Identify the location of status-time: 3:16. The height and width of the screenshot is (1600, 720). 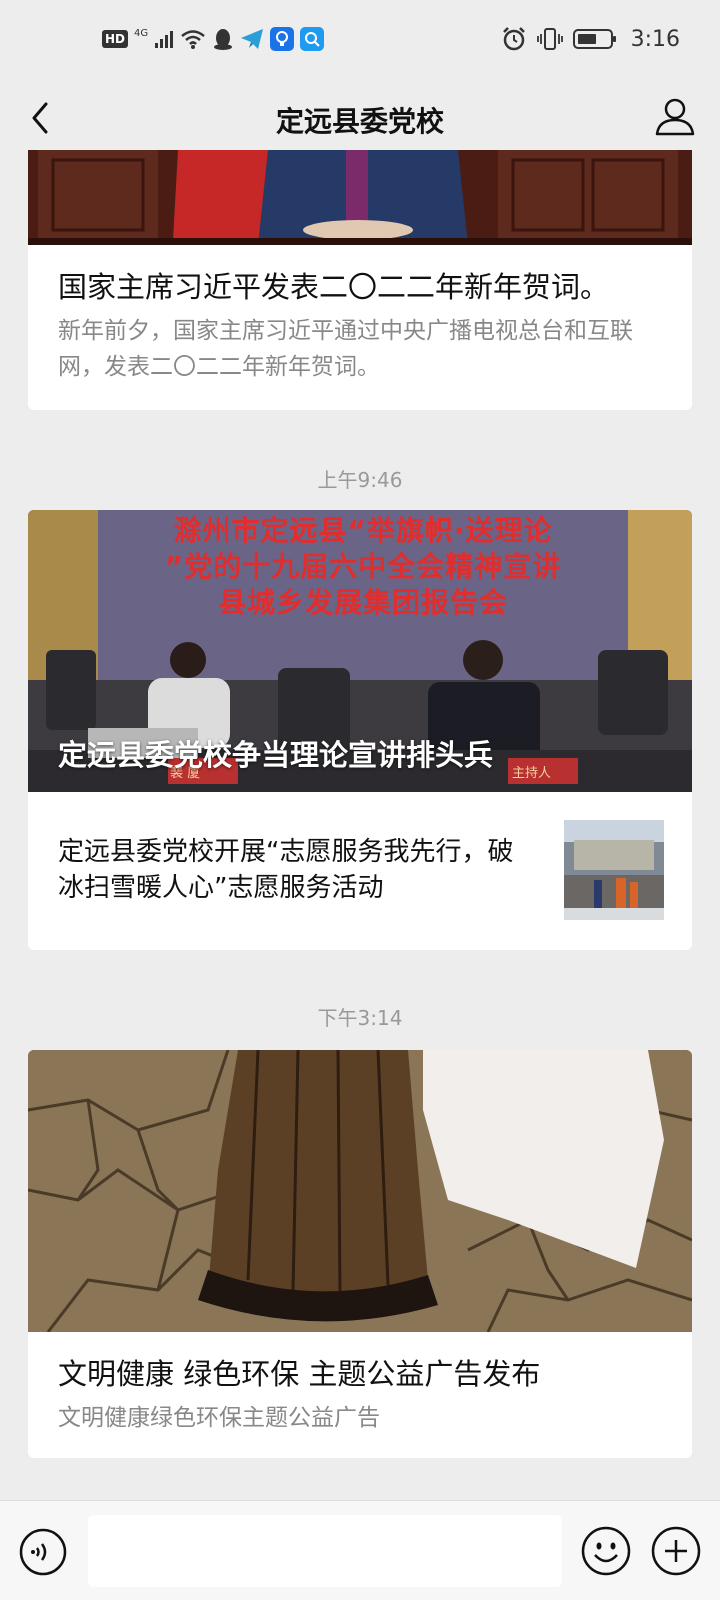
(655, 39).